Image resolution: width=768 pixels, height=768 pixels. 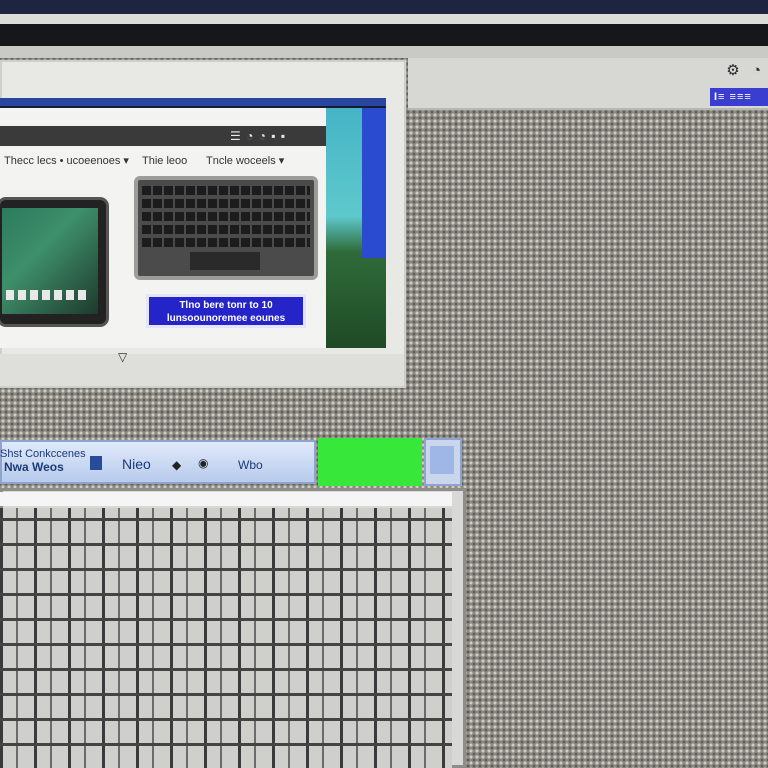 I want to click on top-band, so click(x=384, y=7).